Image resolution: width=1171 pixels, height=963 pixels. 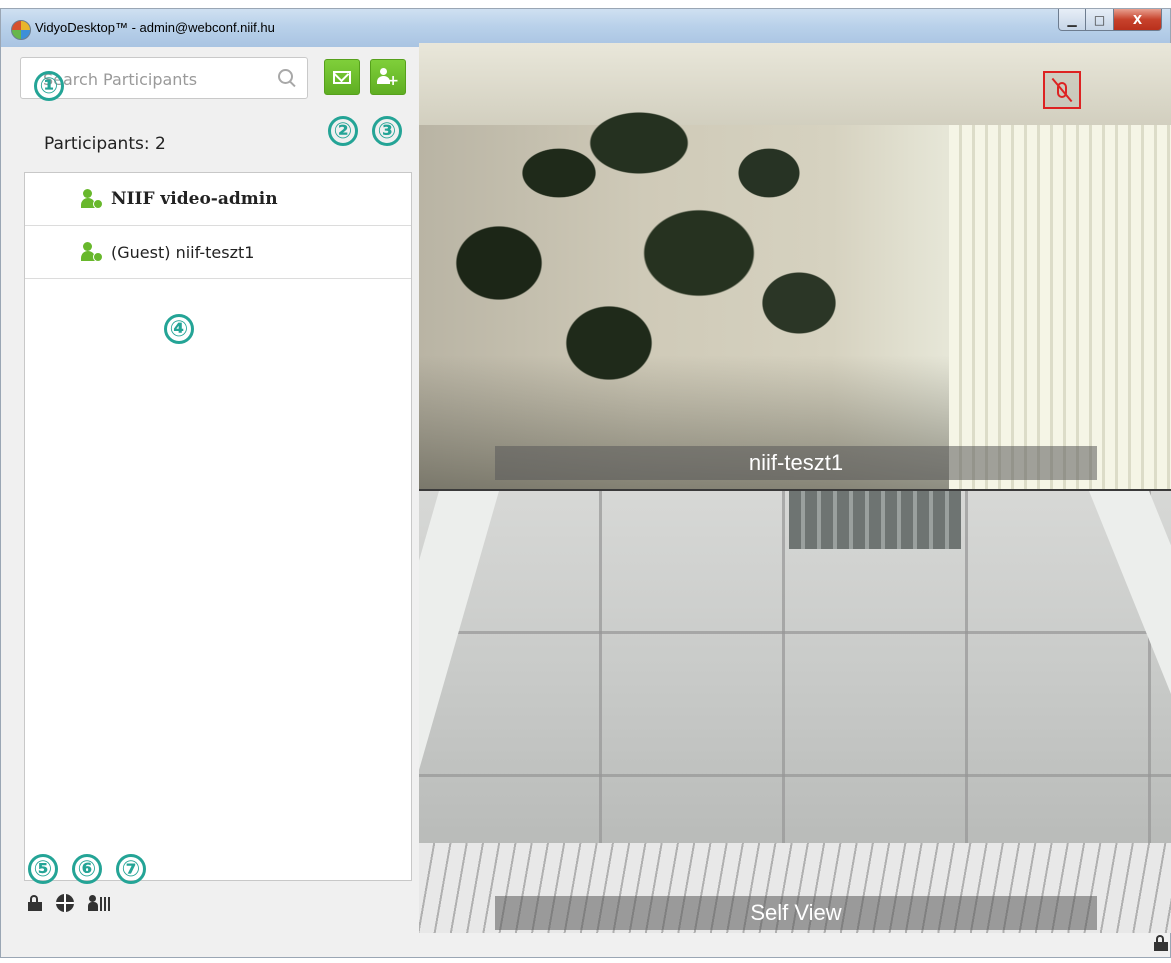 I want to click on mail-send-icon, so click(x=342, y=77).